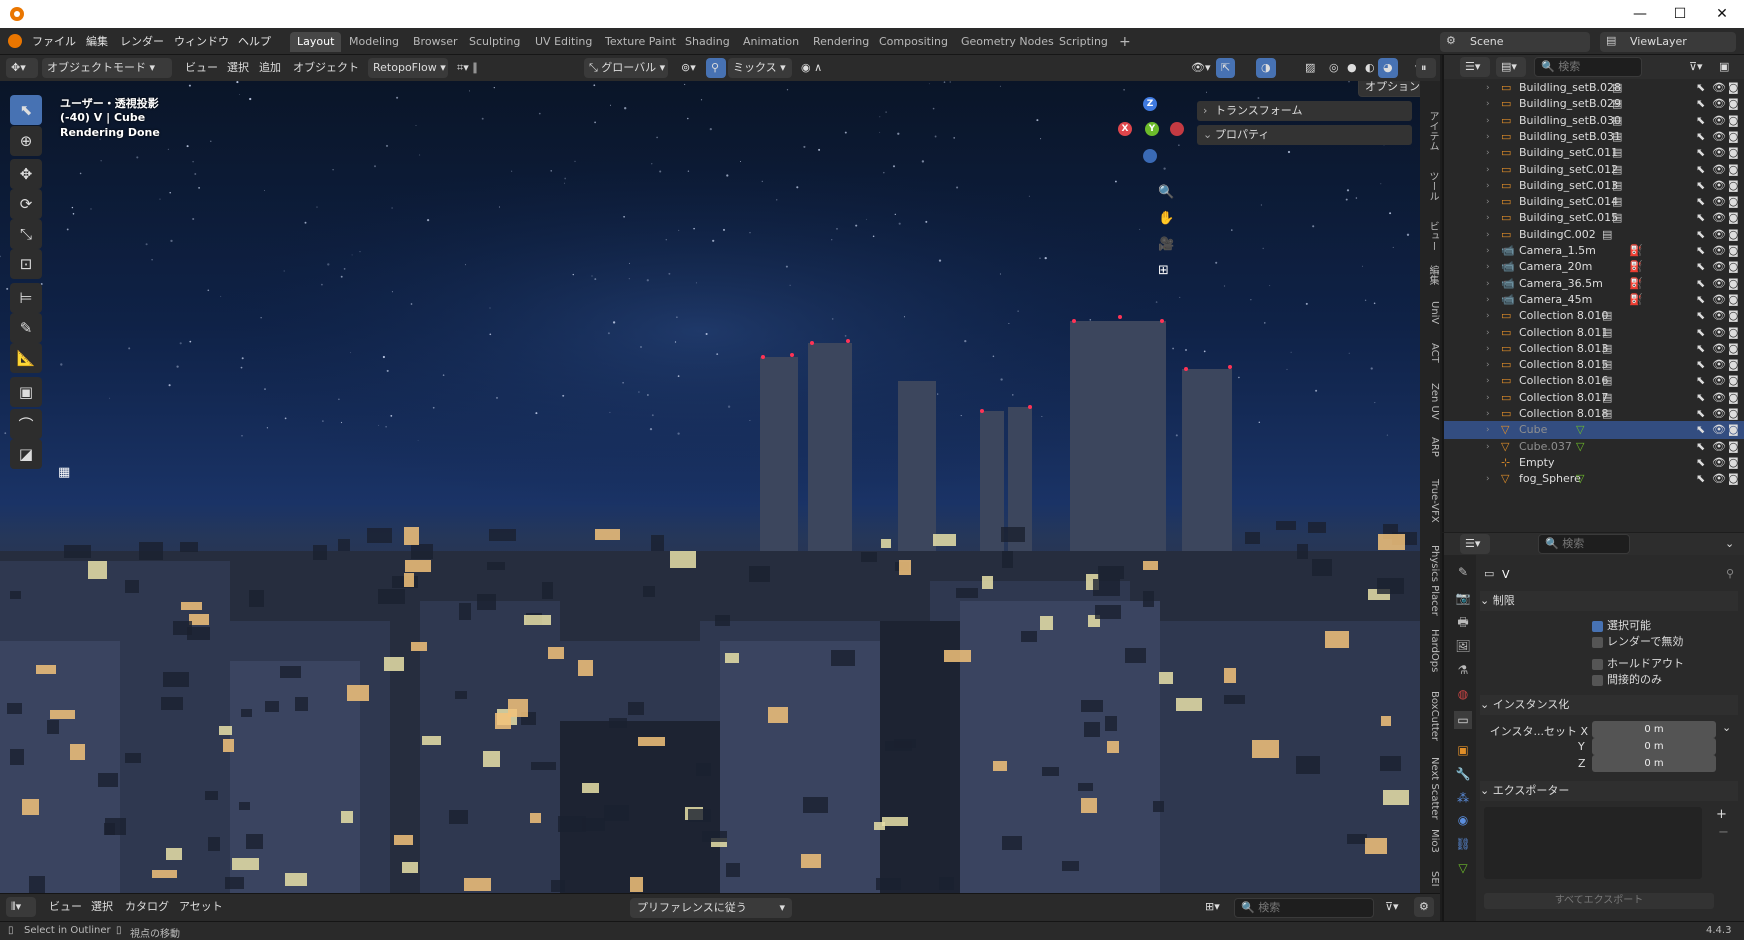 This screenshot has height=940, width=1744. I want to click on zoom-icon: 🔍, so click(1166, 192).